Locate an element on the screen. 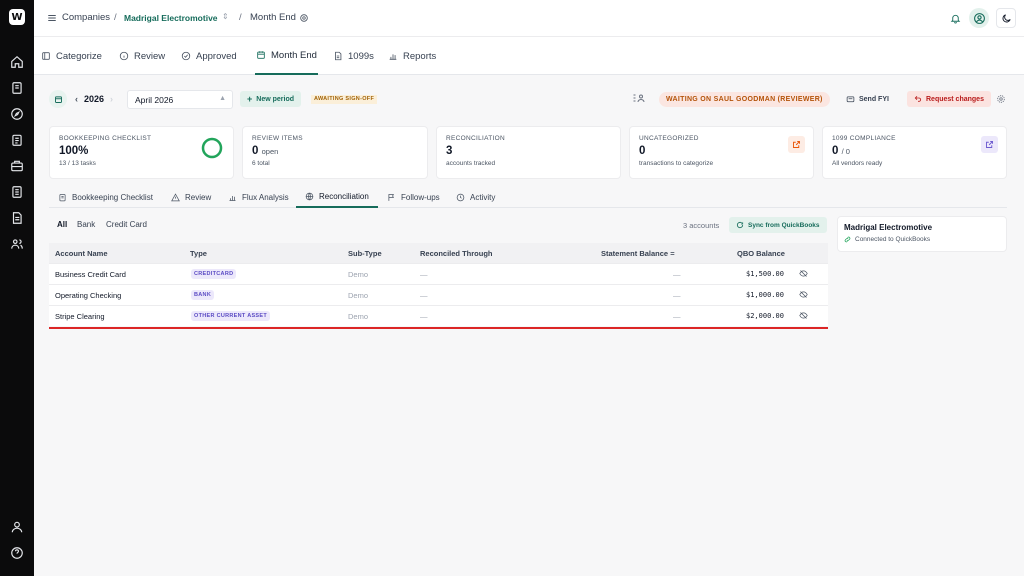  col-sub-type: Sub-Type is located at coordinates (365, 253).